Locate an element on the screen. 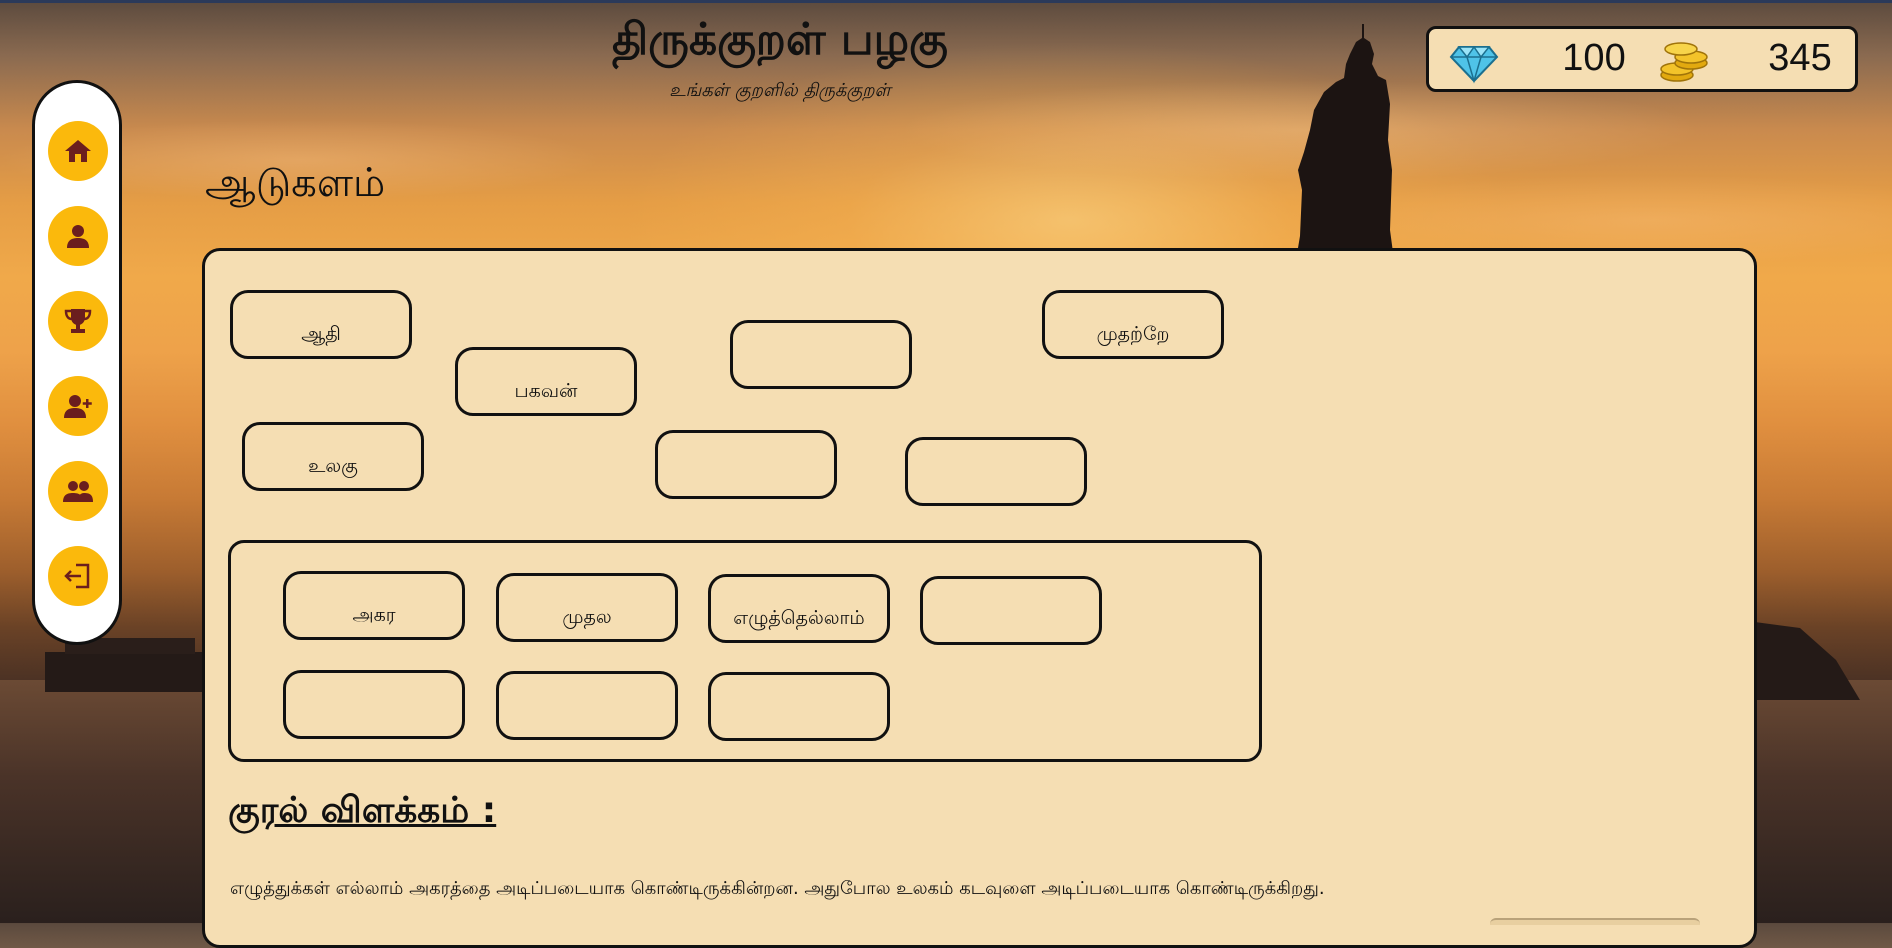 This screenshot has width=1892, height=948. user-plus-icon is located at coordinates (78, 406).